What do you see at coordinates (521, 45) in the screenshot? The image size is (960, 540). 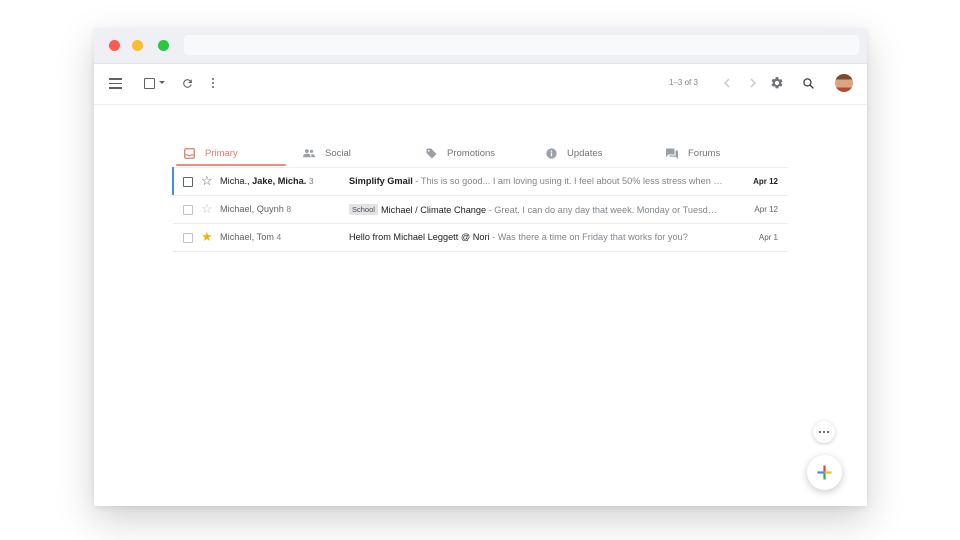 I see `address-bar` at bounding box center [521, 45].